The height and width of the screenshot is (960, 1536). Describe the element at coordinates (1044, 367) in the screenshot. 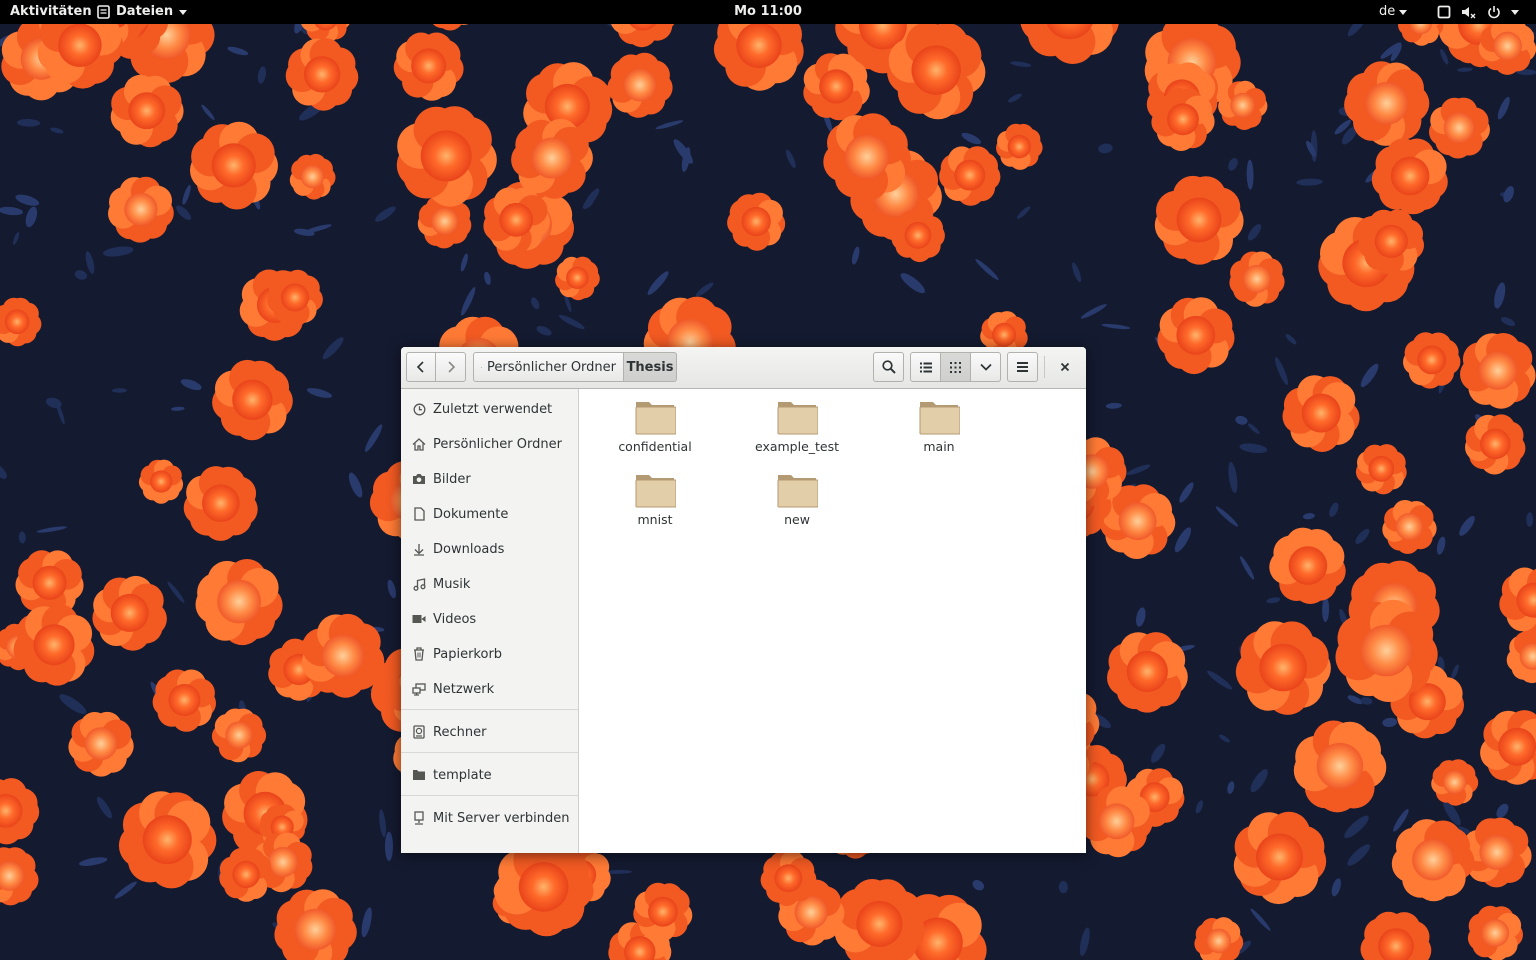

I see `header-separator` at that location.